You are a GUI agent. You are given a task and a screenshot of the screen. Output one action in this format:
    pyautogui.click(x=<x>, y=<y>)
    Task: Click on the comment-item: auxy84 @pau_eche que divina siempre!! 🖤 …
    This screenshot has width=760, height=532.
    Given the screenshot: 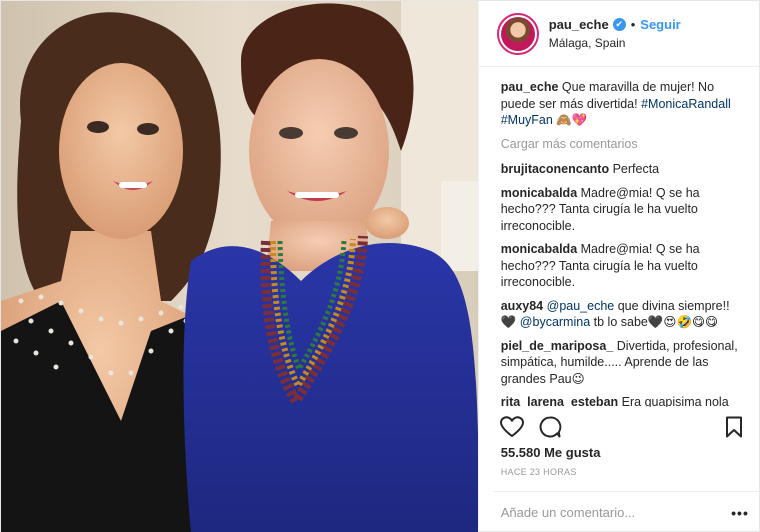 What is the action you would take?
    pyautogui.click(x=623, y=314)
    